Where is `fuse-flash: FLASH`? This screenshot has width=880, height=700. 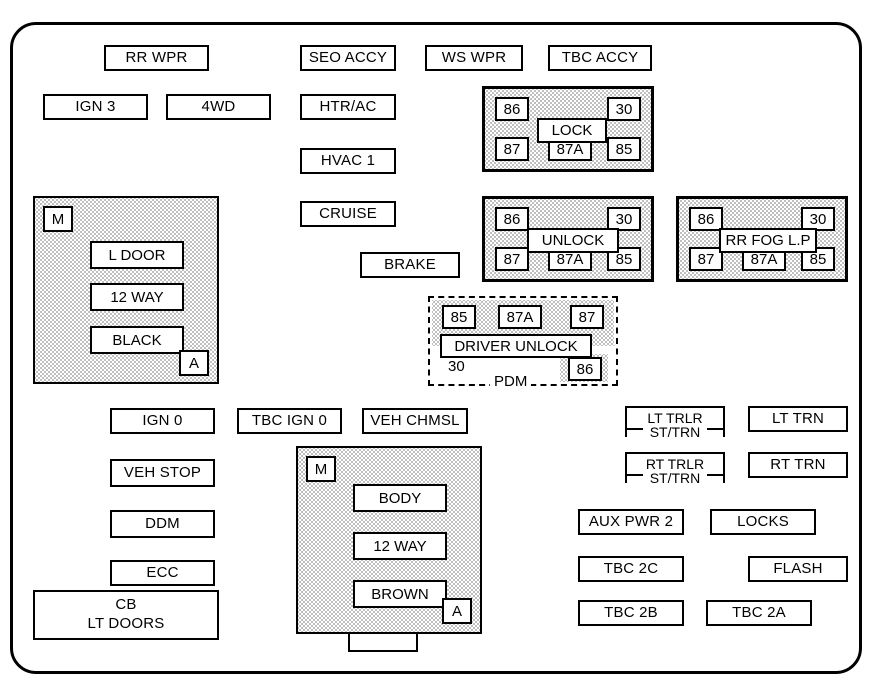 fuse-flash: FLASH is located at coordinates (798, 569).